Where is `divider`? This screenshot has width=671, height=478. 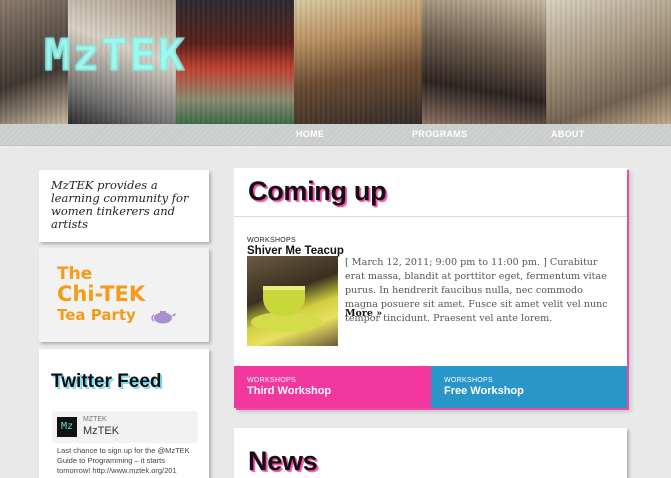 divider is located at coordinates (430, 216).